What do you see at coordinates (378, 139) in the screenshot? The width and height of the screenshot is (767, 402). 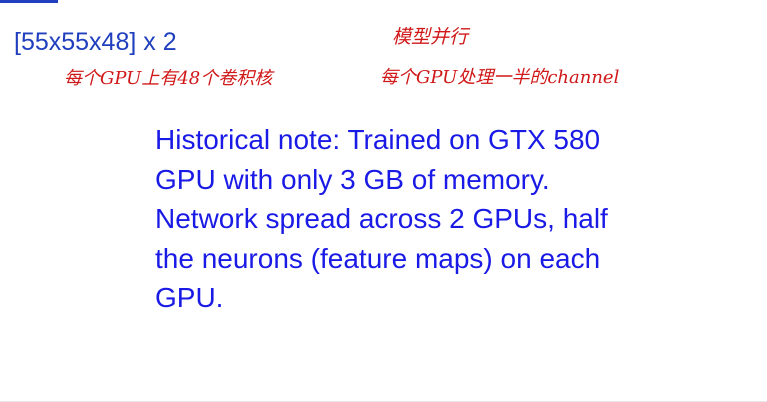 I see `historical-note-line: Historical note: Trained on GTX 580` at bounding box center [378, 139].